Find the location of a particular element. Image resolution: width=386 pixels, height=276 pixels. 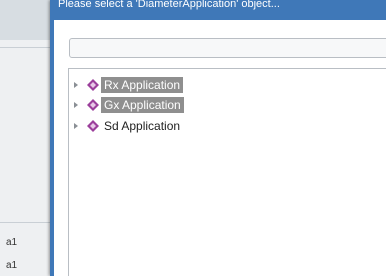

tree-item-label: Gx Application is located at coordinates (142, 105).